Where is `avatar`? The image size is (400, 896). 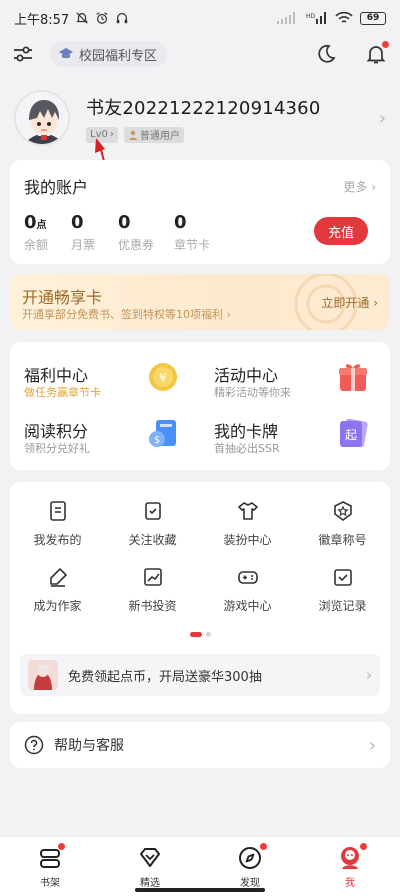 avatar is located at coordinates (42, 118).